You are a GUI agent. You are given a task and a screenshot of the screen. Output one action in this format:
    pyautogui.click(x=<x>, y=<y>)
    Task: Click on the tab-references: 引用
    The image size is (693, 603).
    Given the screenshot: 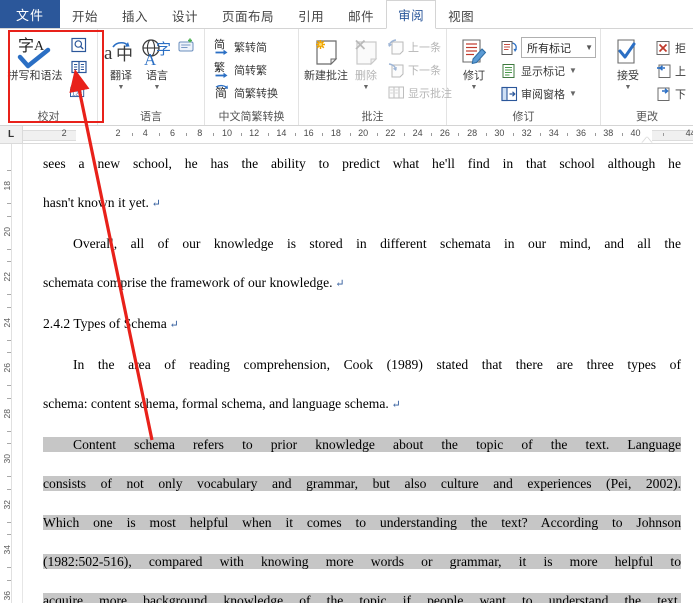 What is the action you would take?
    pyautogui.click(x=311, y=14)
    